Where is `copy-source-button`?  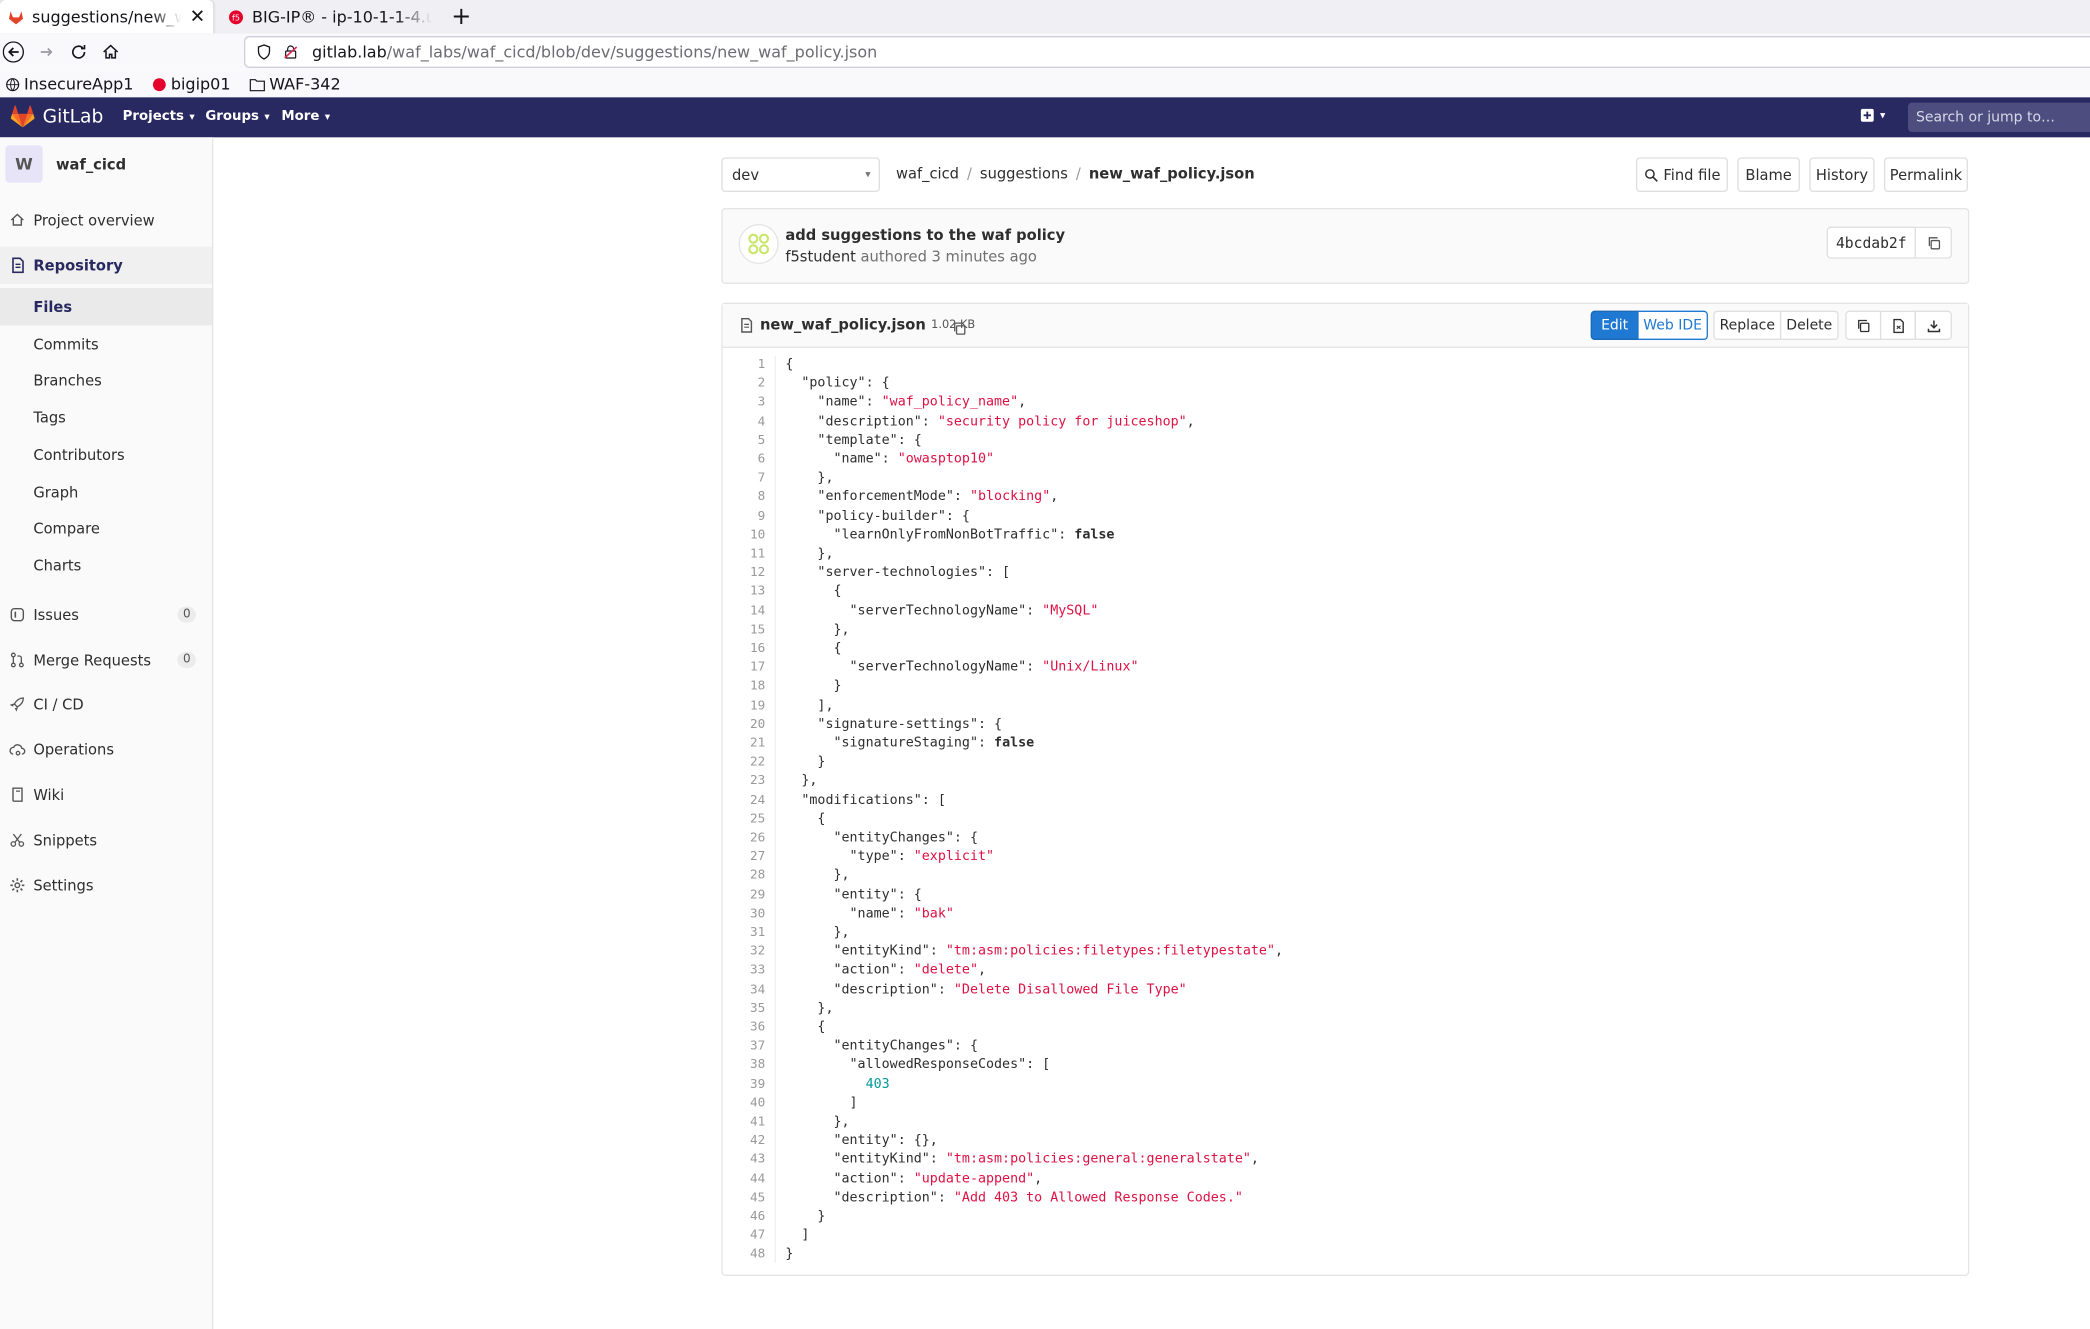 copy-source-button is located at coordinates (1863, 325).